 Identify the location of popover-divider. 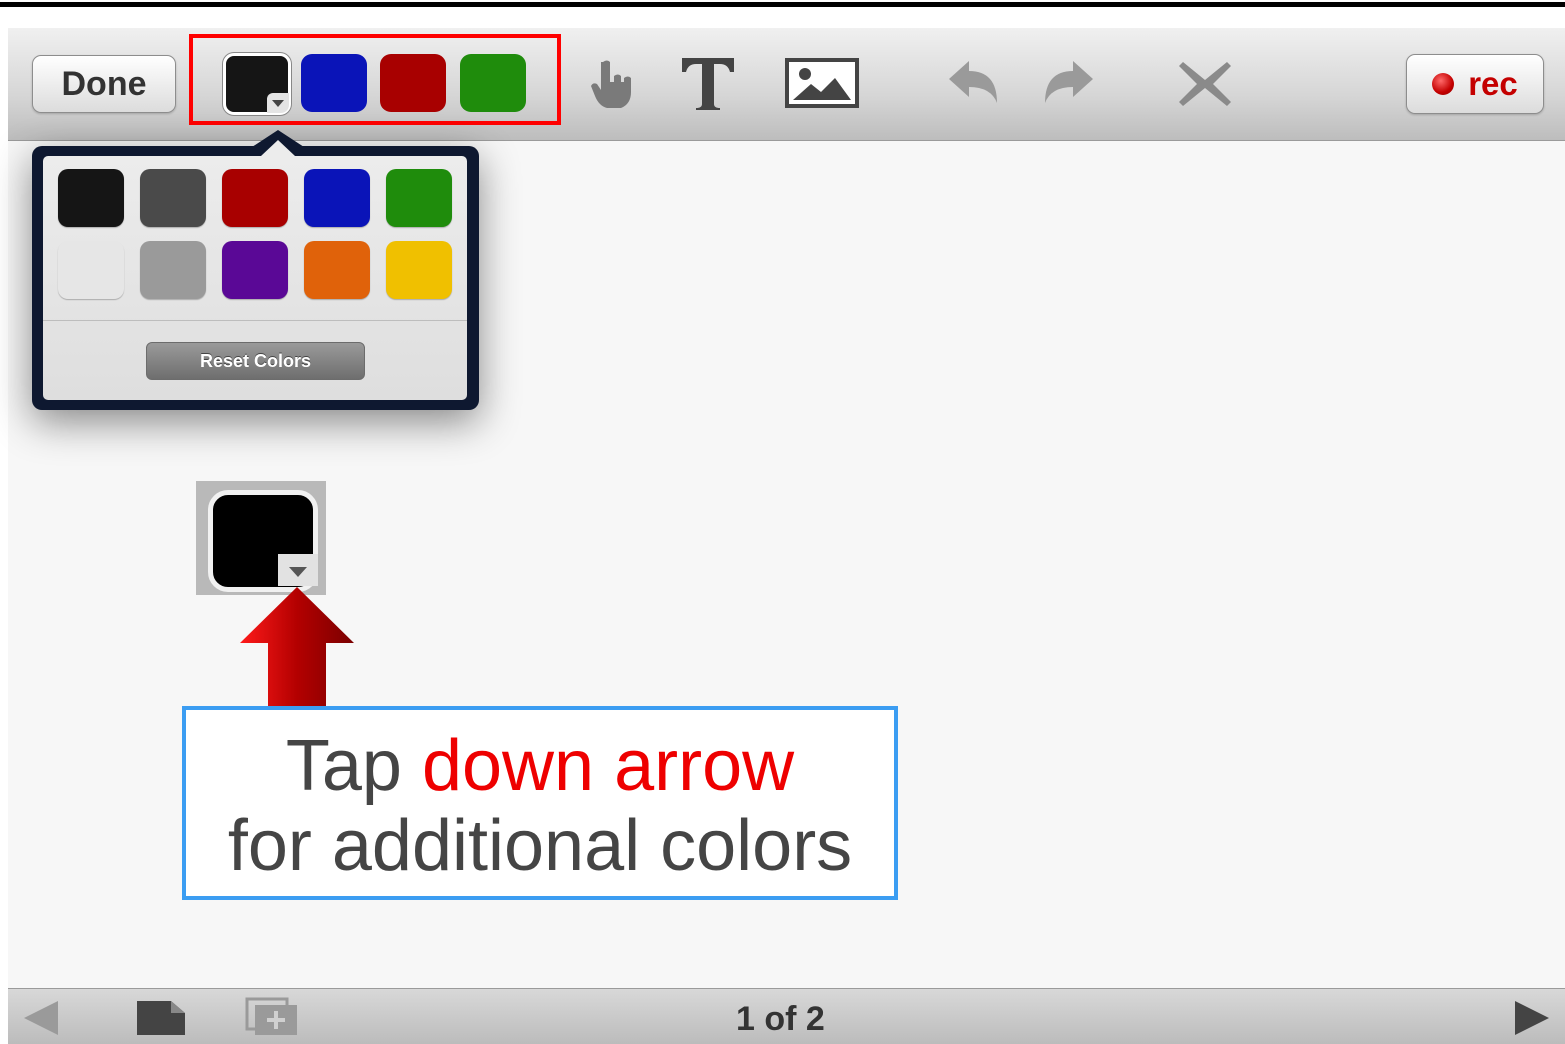
(255, 320).